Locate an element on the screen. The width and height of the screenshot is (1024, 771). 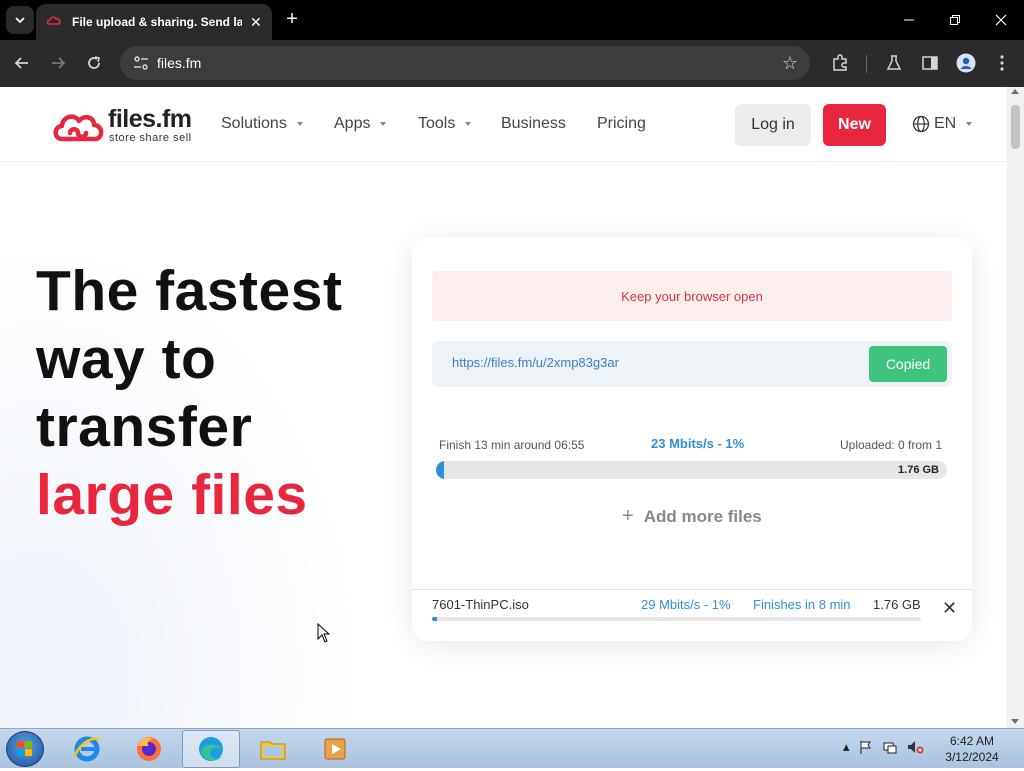
clock-date: 3/12/2024 is located at coordinates (972, 757).